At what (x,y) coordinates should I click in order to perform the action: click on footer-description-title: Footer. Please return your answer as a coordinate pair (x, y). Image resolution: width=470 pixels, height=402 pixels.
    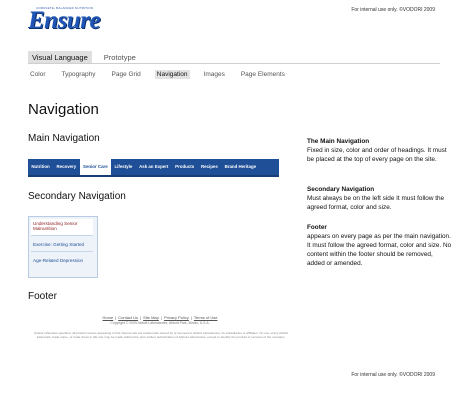
    Looking at the image, I should click on (317, 227).